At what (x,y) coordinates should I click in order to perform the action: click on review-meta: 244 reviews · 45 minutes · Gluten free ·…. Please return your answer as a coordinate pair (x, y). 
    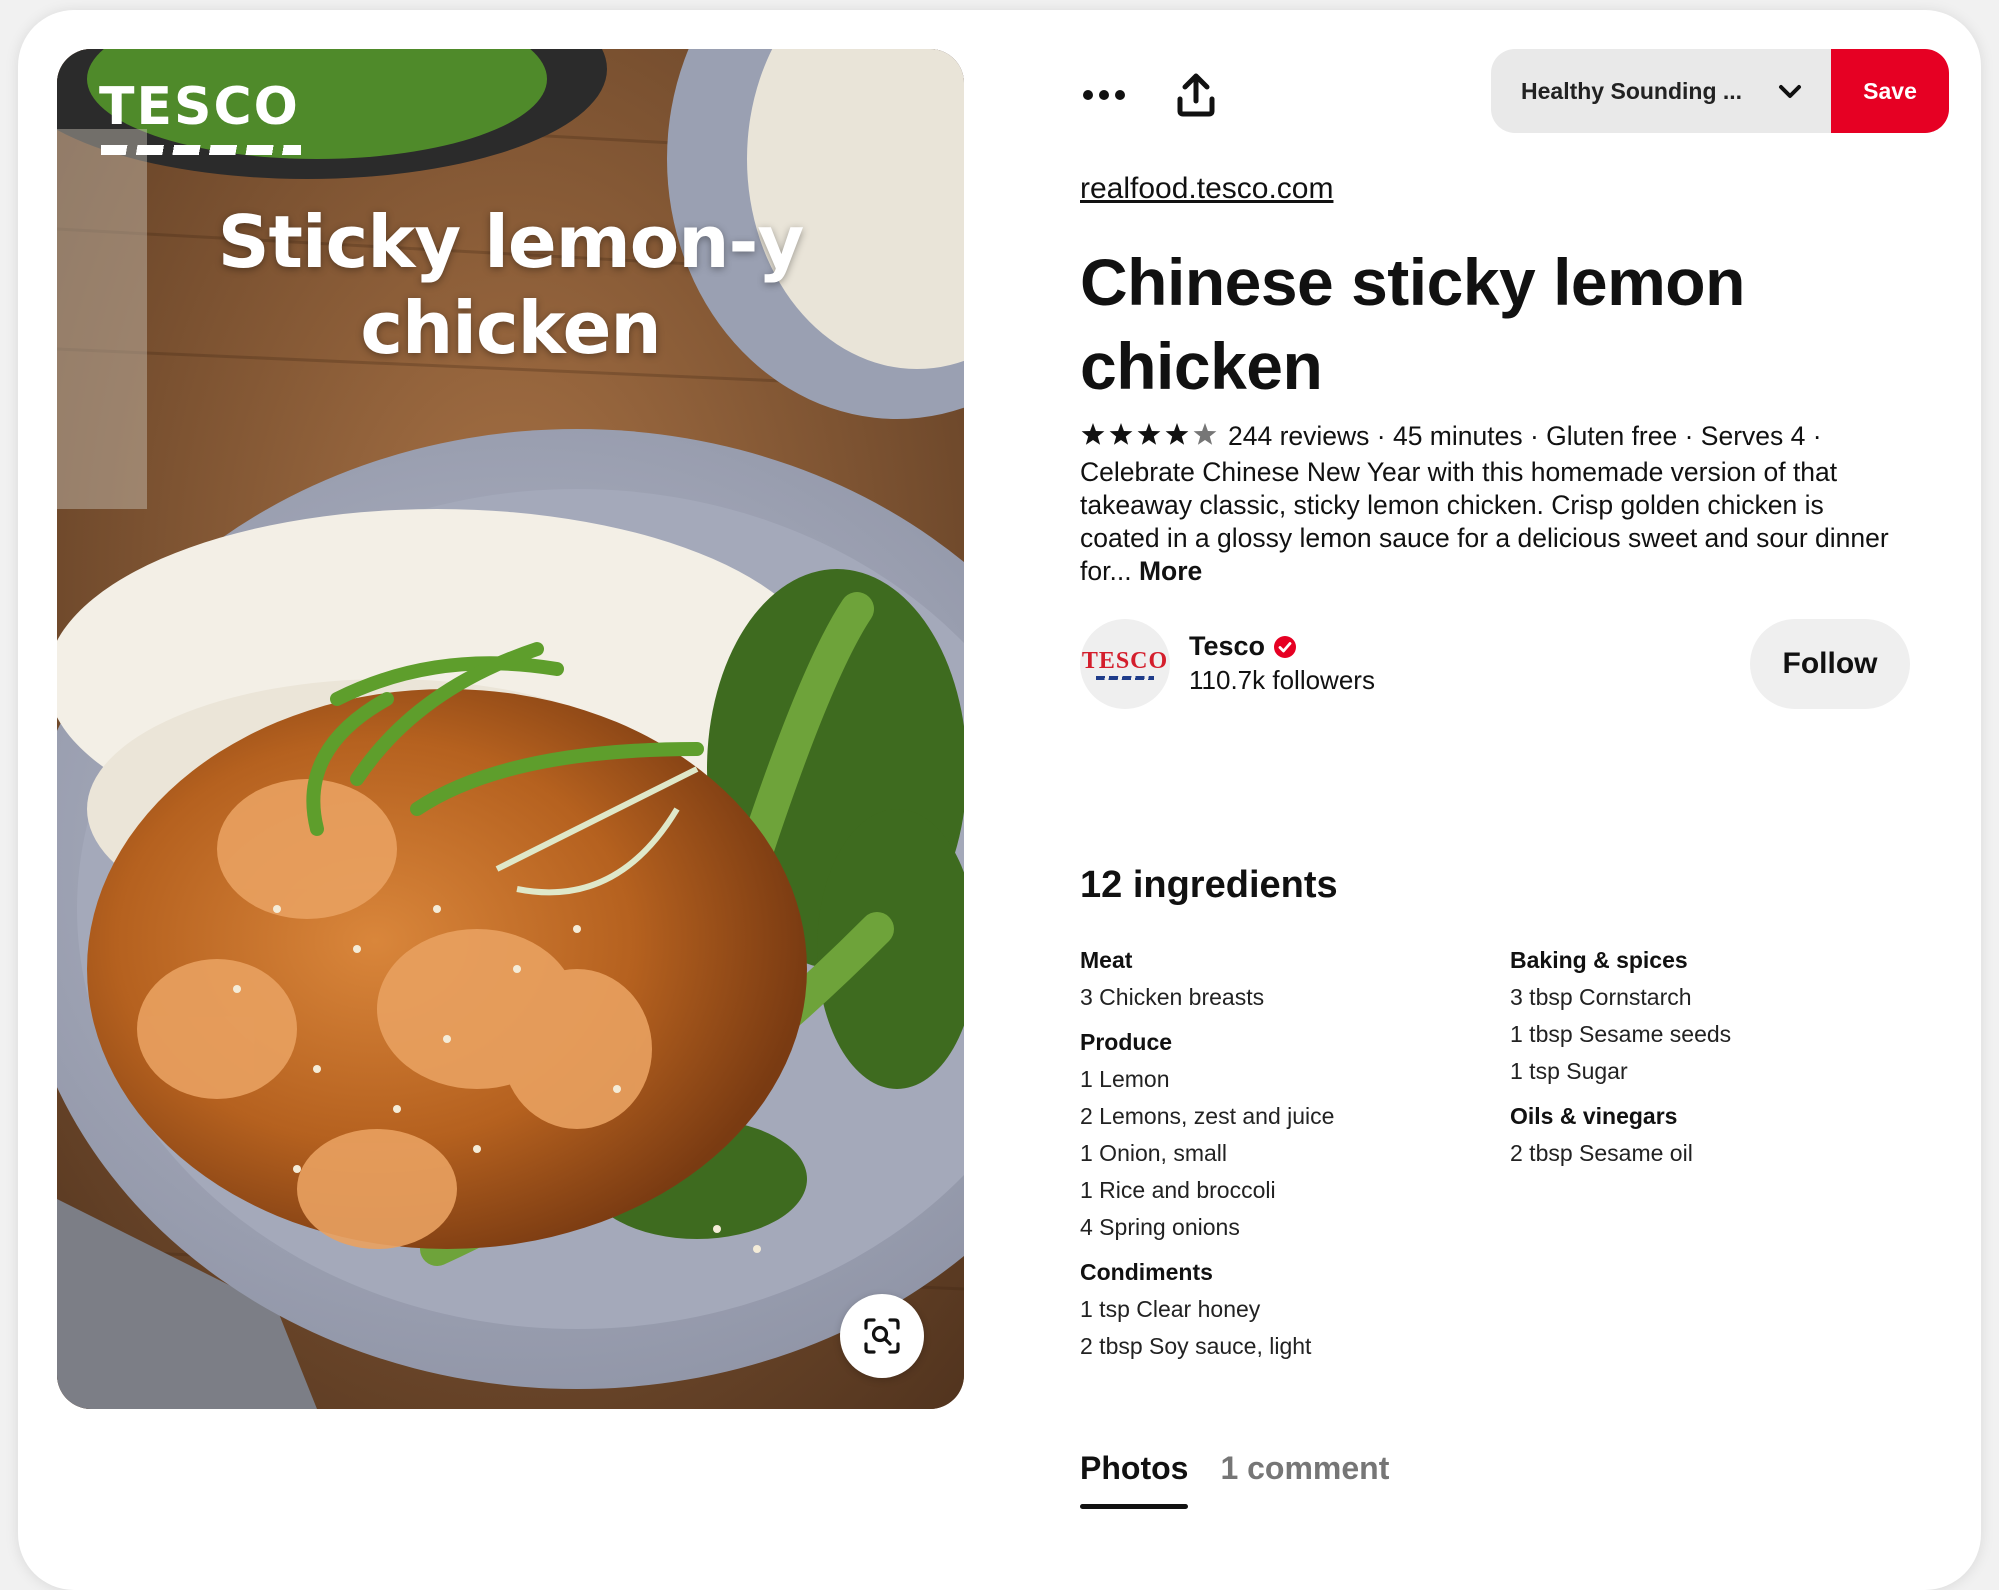
    Looking at the image, I should click on (1525, 436).